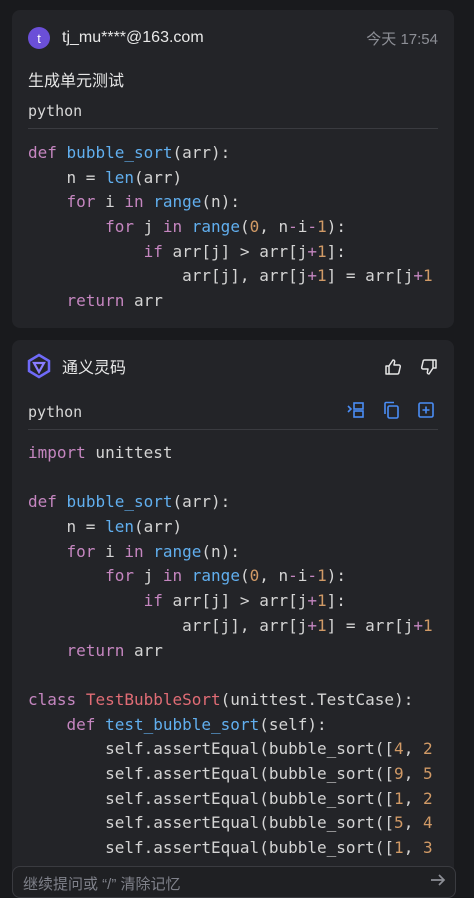 The width and height of the screenshot is (474, 898). What do you see at coordinates (230, 823) in the screenshot?
I see `code-line: self.assertEqual(bubble_sort([5, 4` at bounding box center [230, 823].